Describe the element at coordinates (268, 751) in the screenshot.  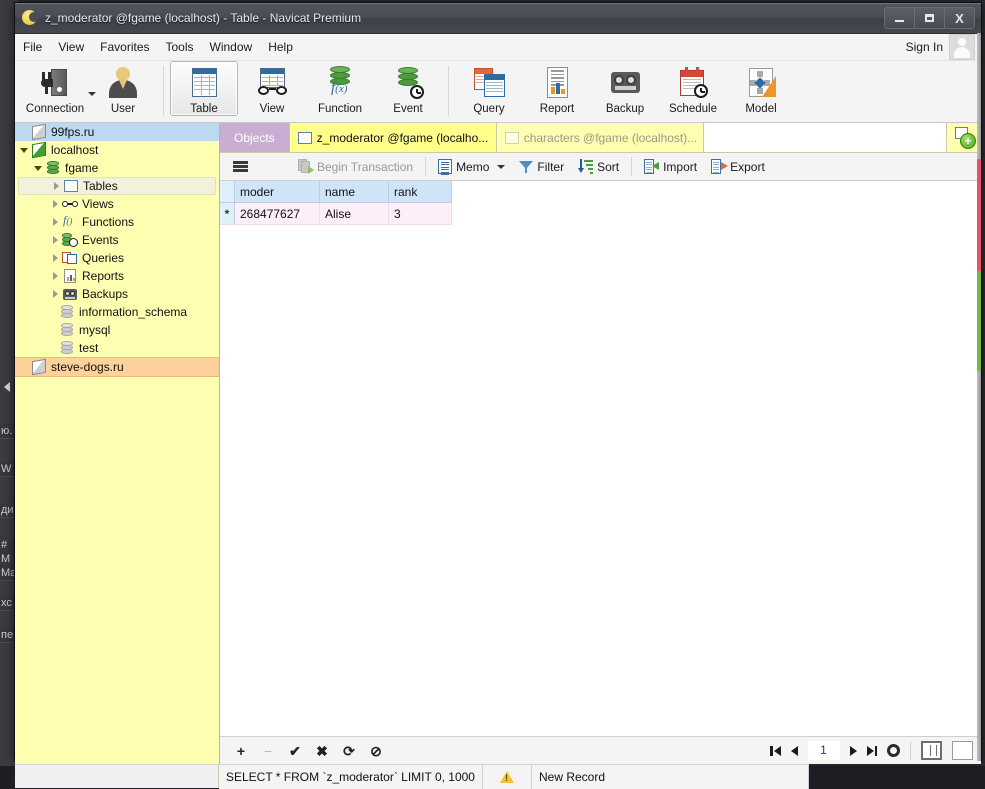
I see `delete-record-button: −` at that location.